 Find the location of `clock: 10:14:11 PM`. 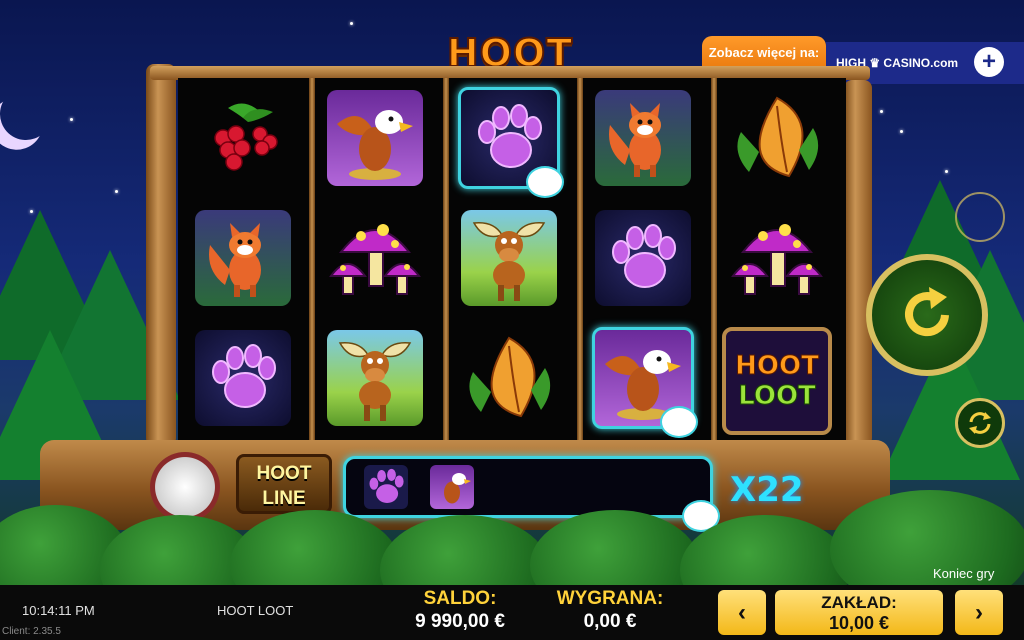

clock: 10:14:11 PM is located at coordinates (58, 610).